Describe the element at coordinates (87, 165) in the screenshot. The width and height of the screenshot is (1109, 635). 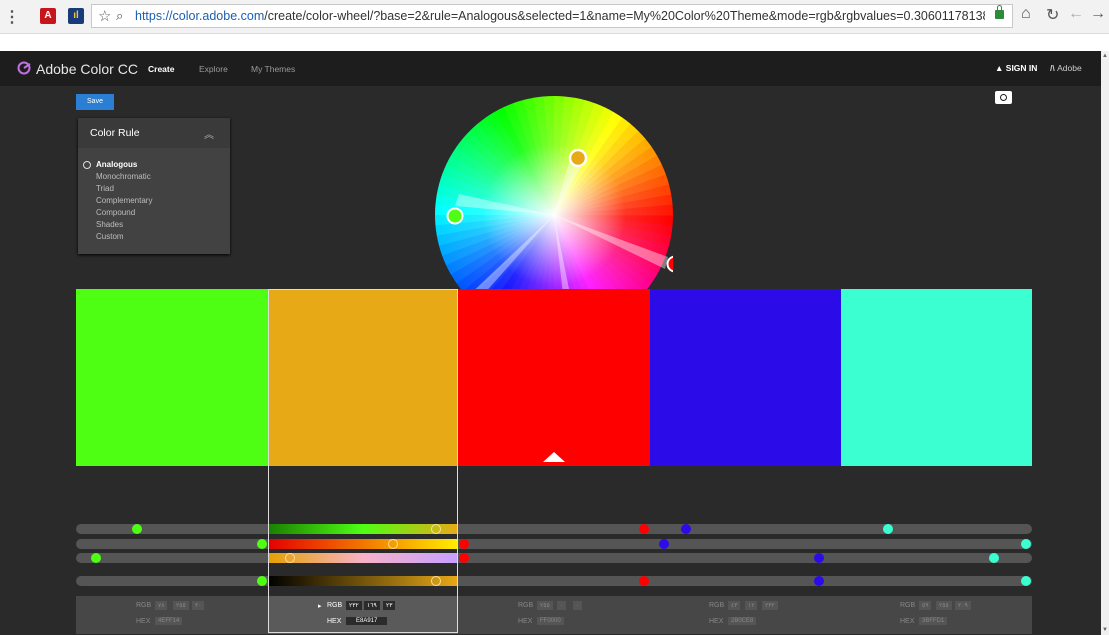
I see `radio-icon` at that location.